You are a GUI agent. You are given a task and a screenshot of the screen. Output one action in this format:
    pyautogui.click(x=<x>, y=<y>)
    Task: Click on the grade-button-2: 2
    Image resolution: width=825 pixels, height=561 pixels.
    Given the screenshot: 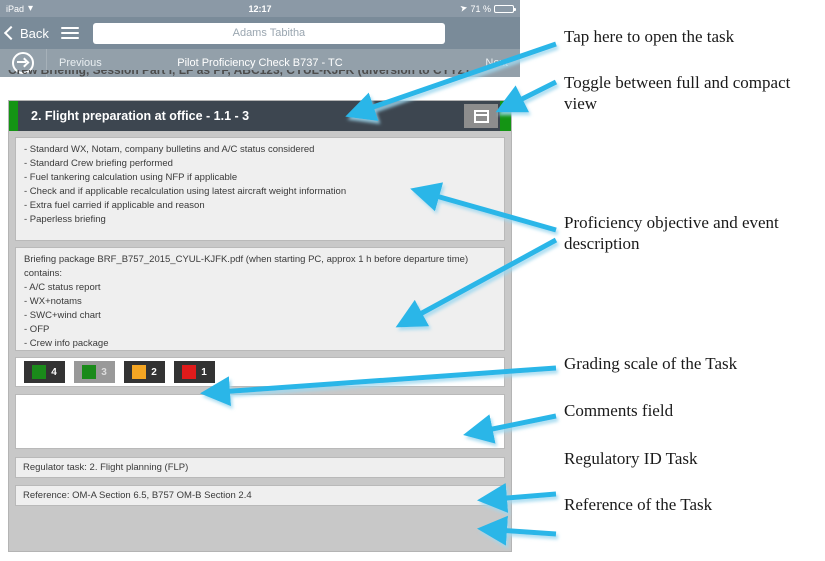 What is the action you would take?
    pyautogui.click(x=144, y=372)
    